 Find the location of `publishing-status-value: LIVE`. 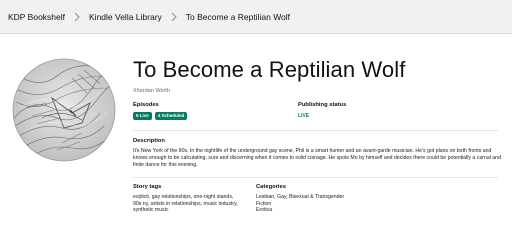

publishing-status-value: LIVE is located at coordinates (304, 116).